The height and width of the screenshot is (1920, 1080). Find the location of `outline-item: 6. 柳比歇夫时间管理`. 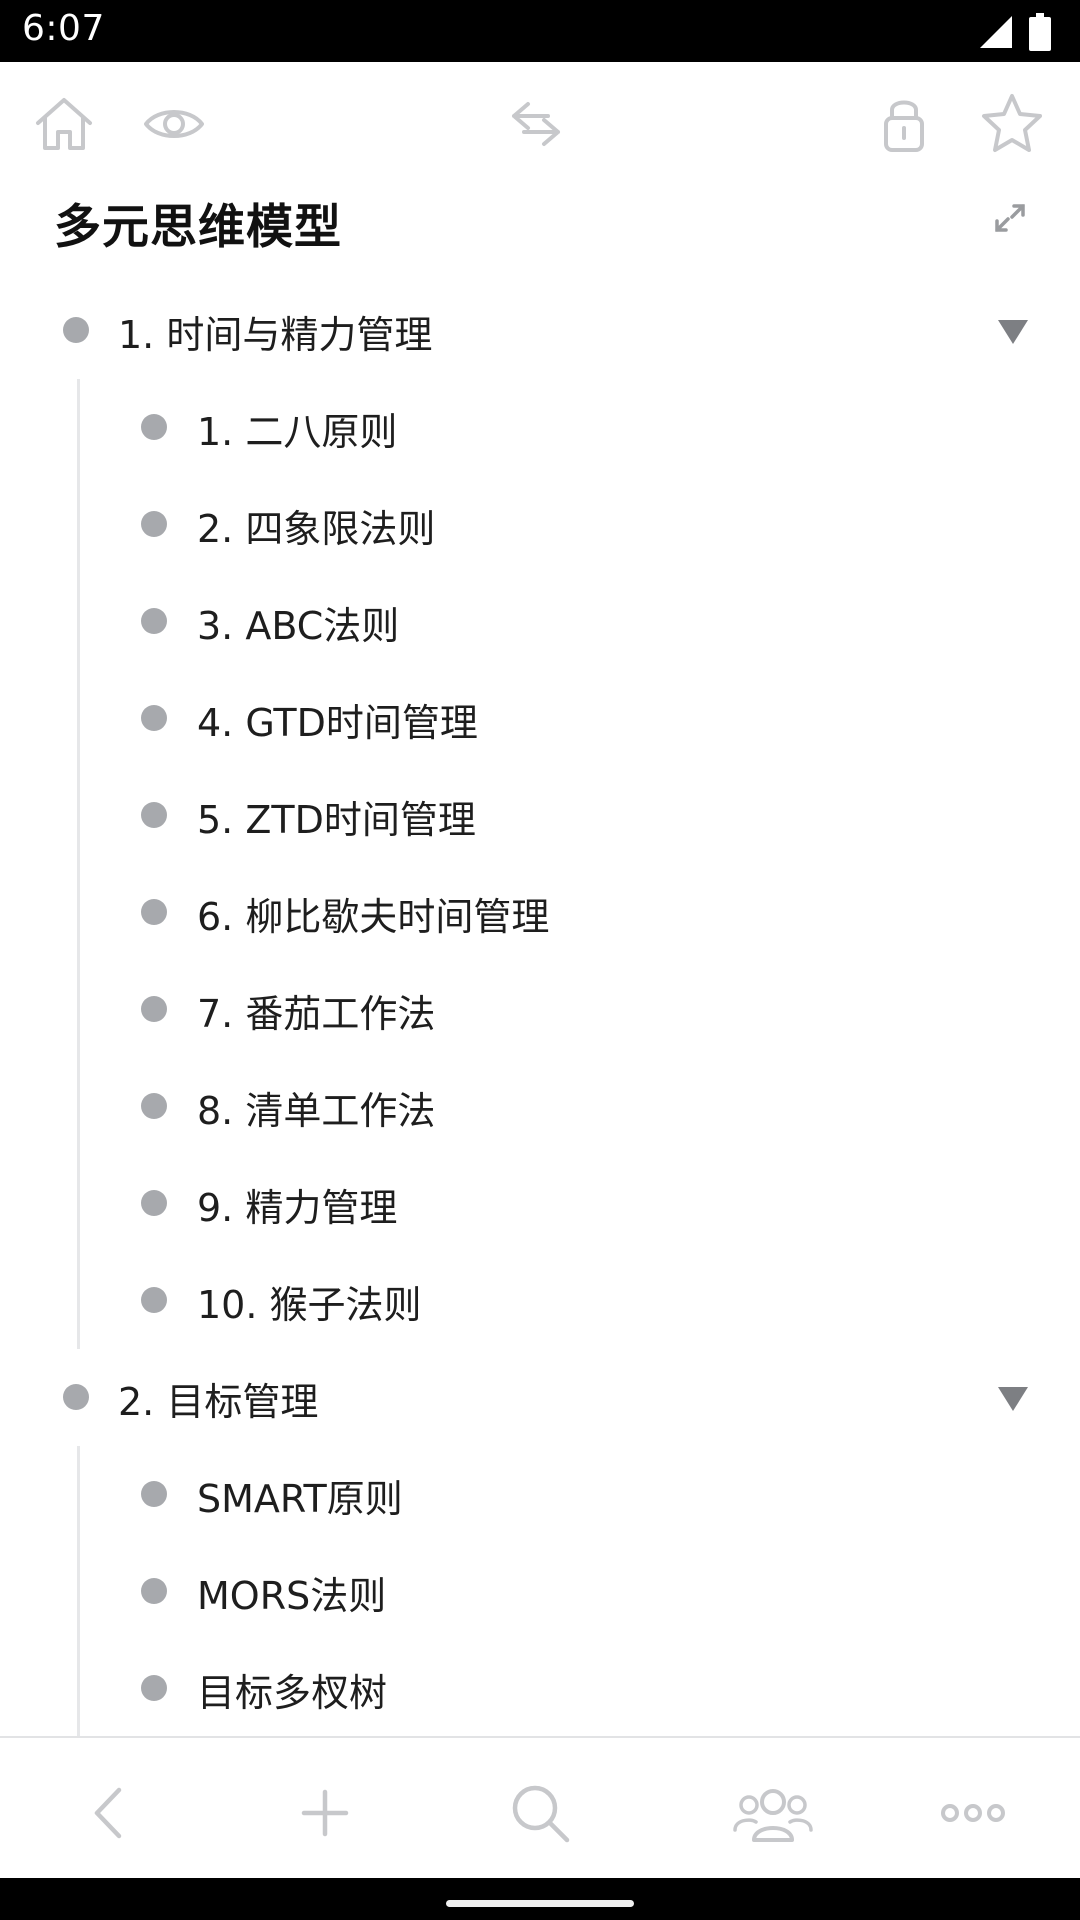

outline-item: 6. 柳比歇夫时间管理 is located at coordinates (540, 912).